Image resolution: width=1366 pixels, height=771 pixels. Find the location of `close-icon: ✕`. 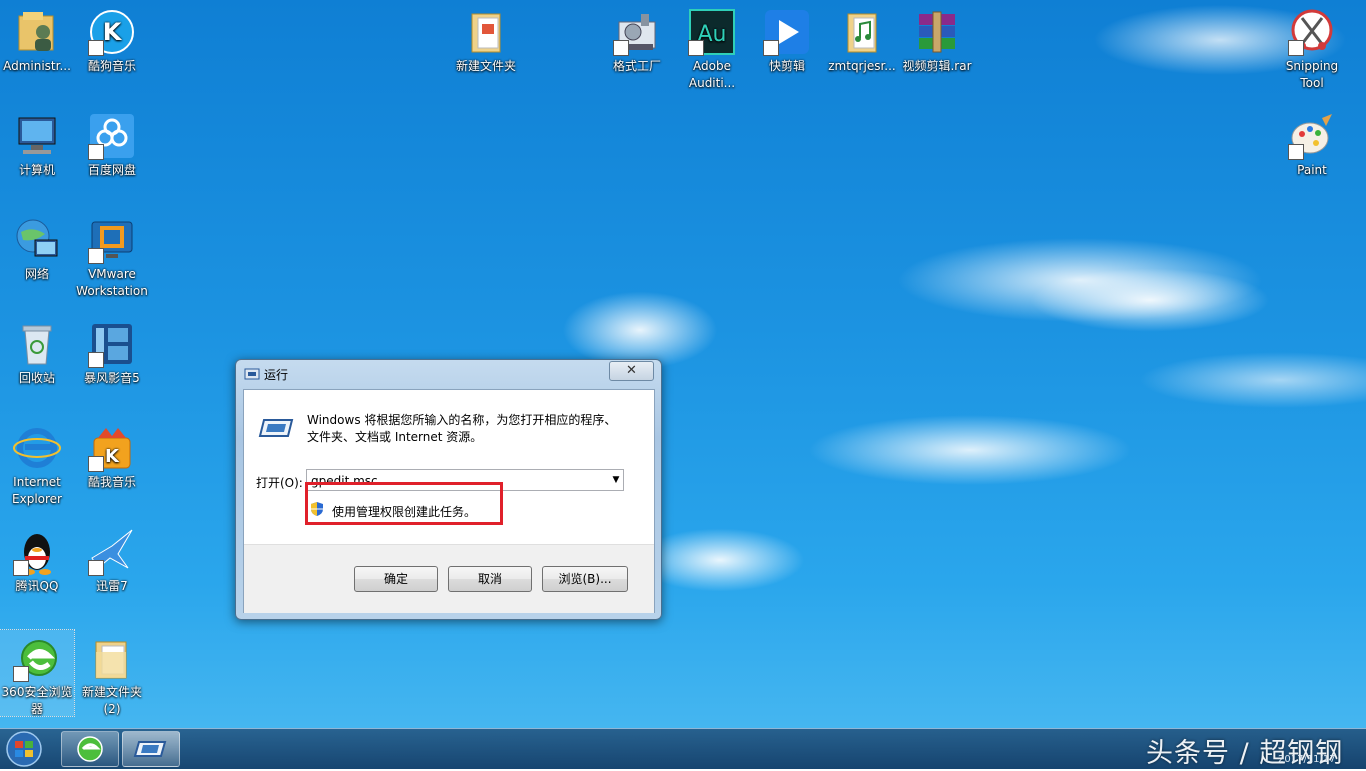

close-icon: ✕ is located at coordinates (631, 370).